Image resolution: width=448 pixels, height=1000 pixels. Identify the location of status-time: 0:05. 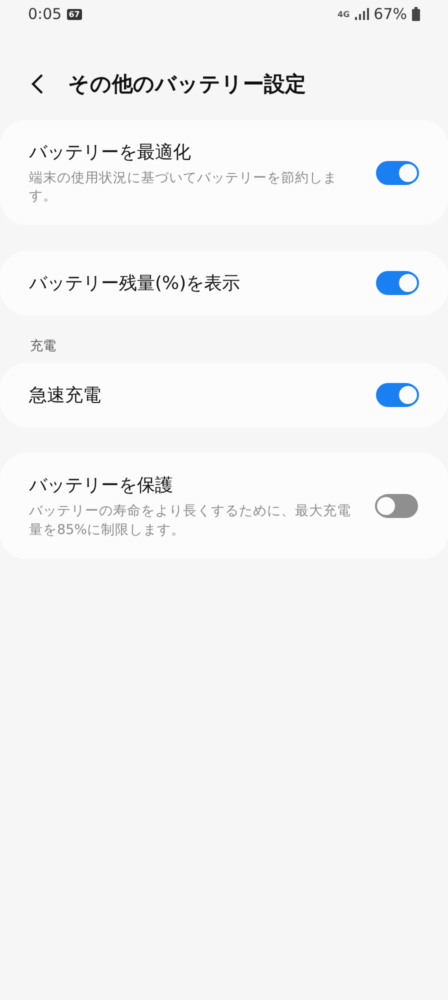
(45, 14).